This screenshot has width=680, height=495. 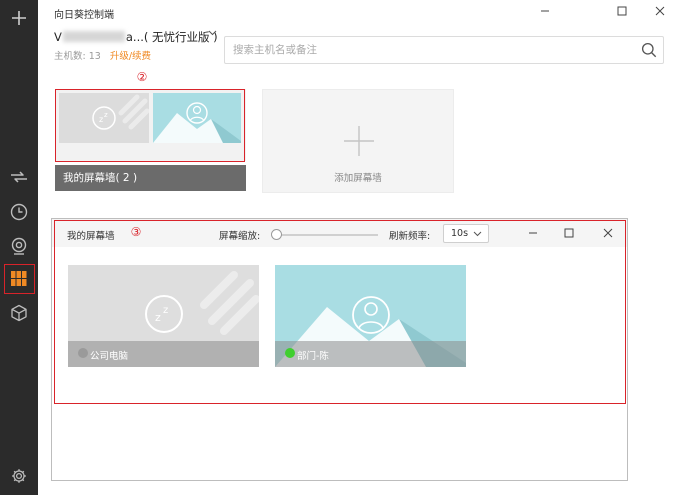 I want to click on sidebar-item-camera, so click(x=19, y=246).